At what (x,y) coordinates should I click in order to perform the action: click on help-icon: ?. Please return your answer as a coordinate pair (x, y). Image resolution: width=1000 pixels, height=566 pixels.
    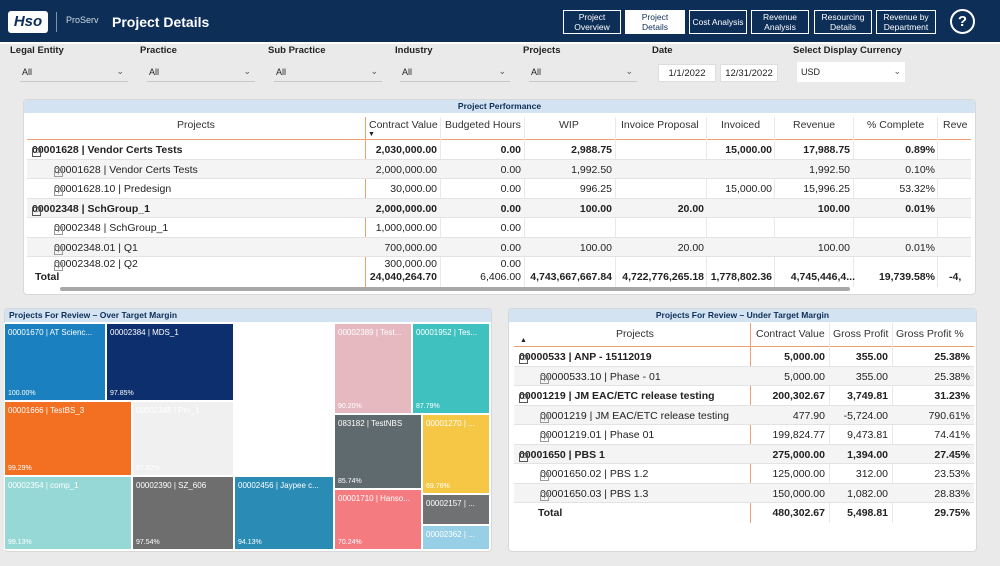
    Looking at the image, I should click on (962, 21).